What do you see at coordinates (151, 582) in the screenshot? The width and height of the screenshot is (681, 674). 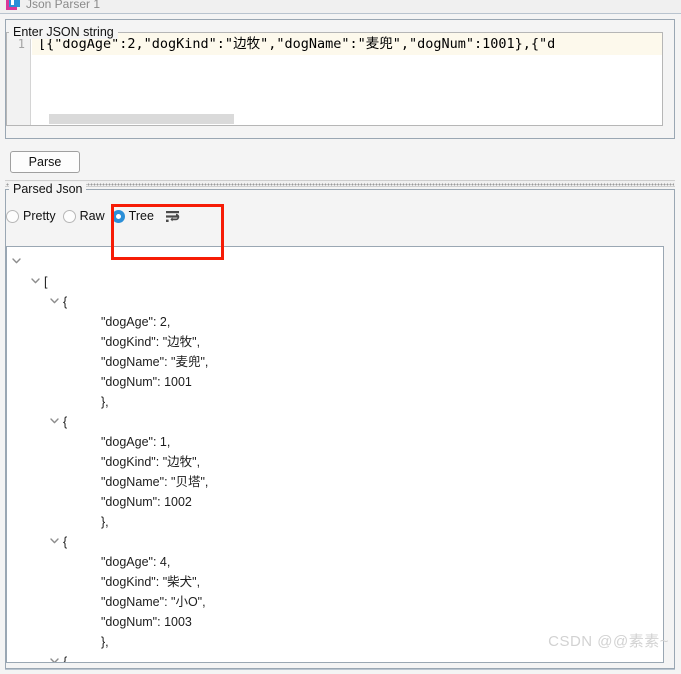 I see `tree-node-text: "dogKind": "柴犬",` at bounding box center [151, 582].